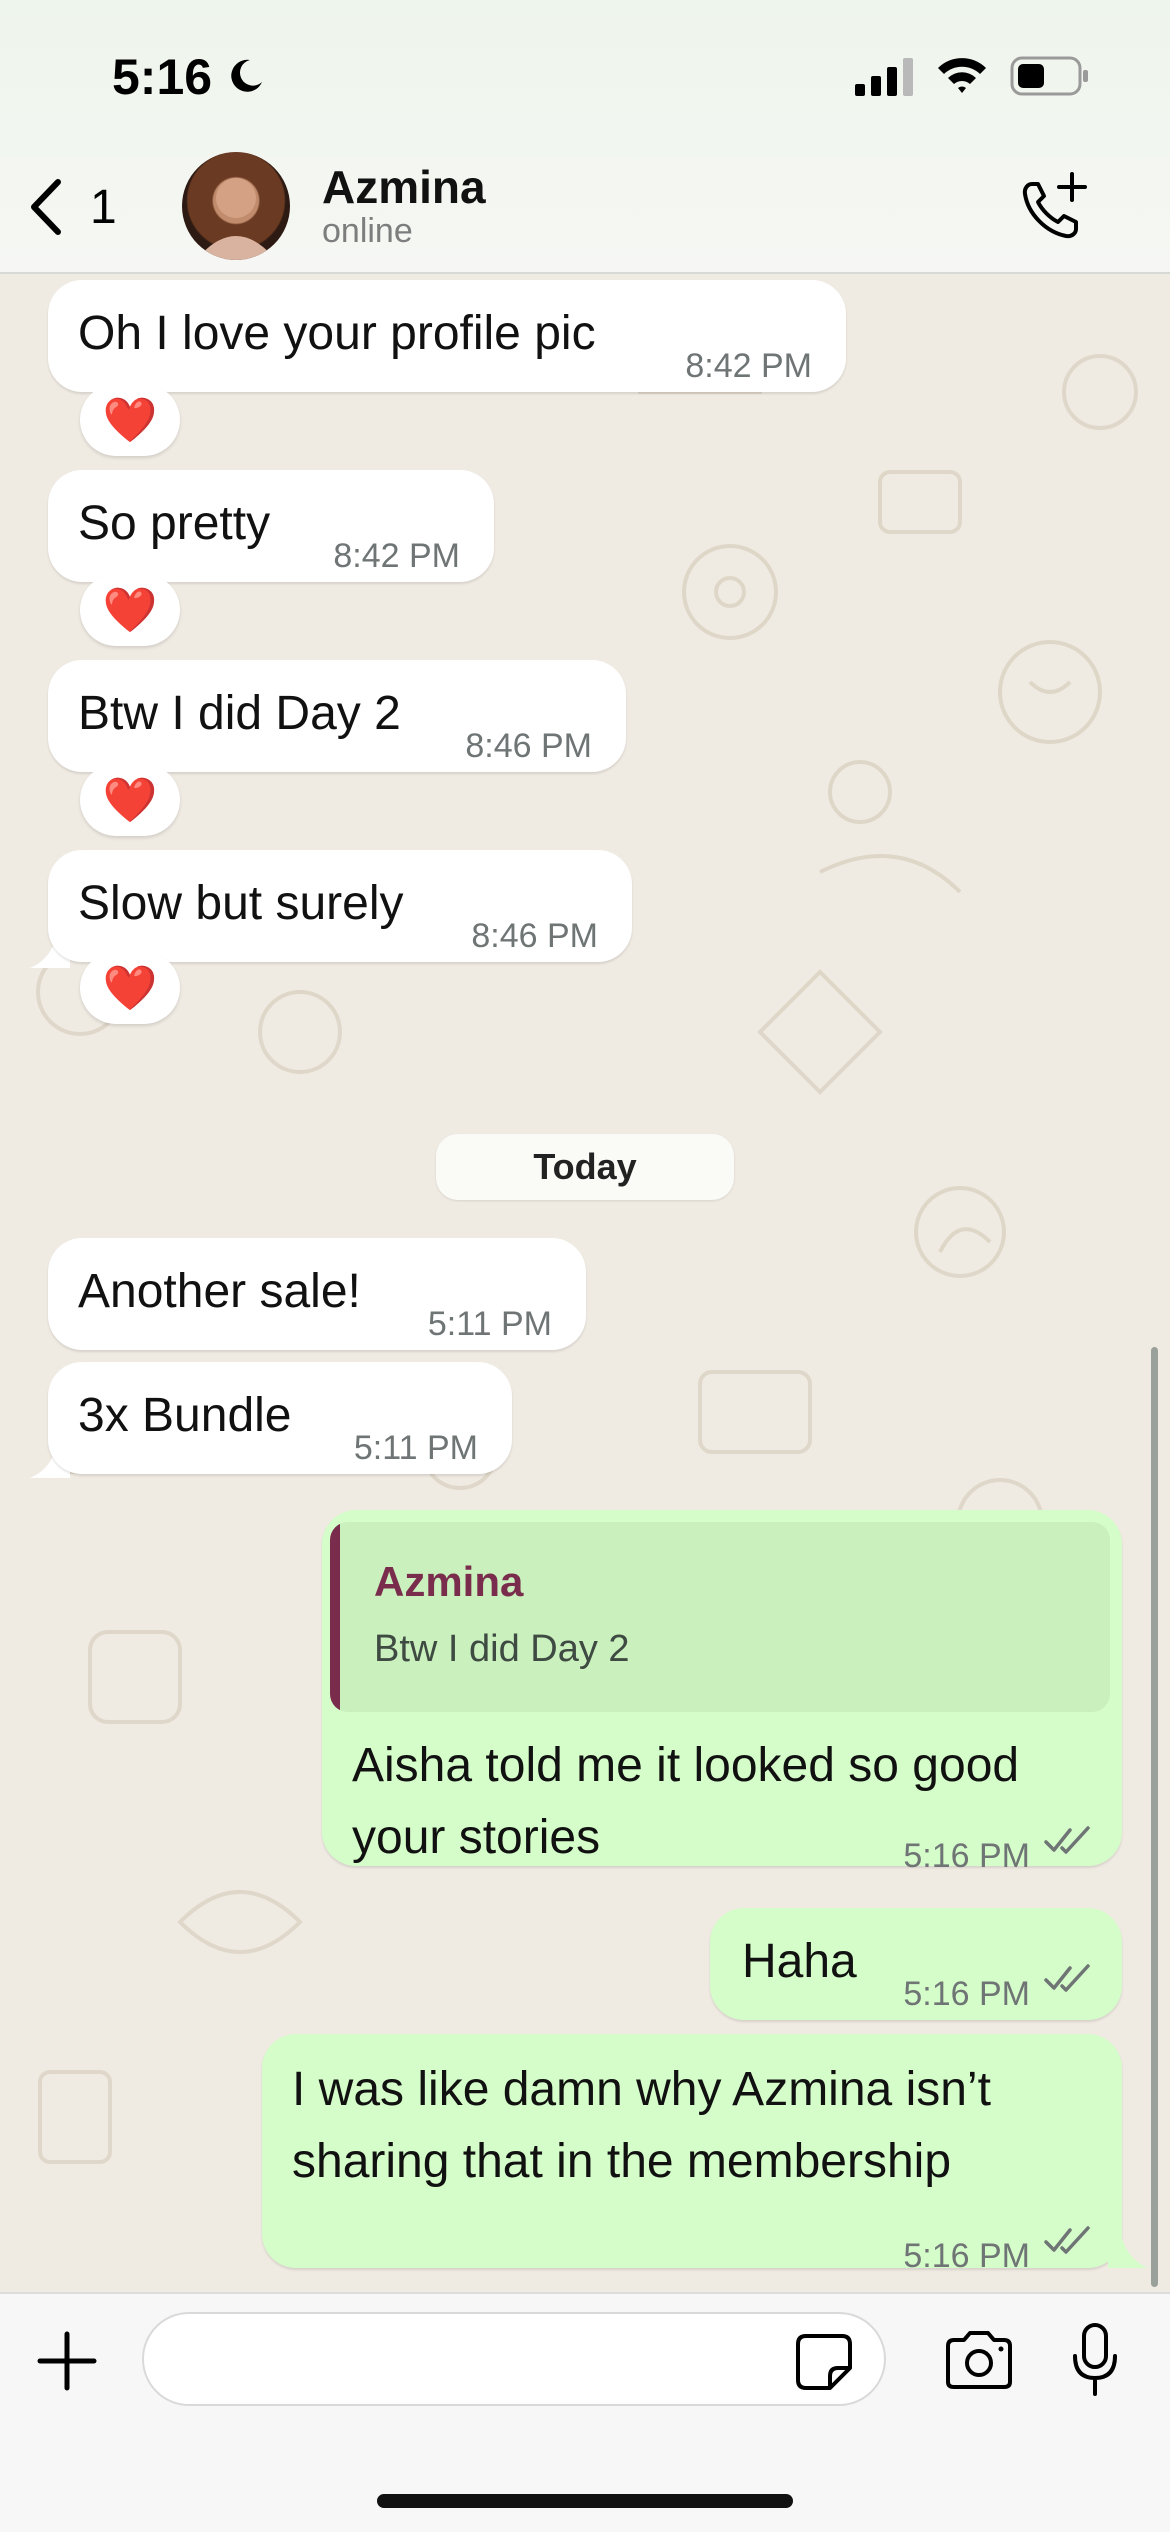 The image size is (1170, 2532). Describe the element at coordinates (241, 903) in the screenshot. I see `message-text: Slow but surely` at that location.